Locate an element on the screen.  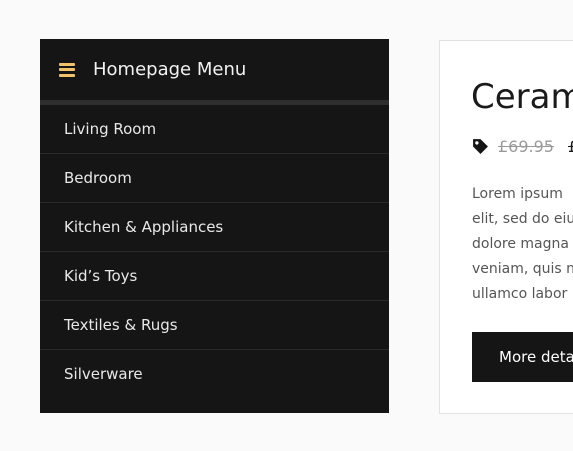
more-details-button: More deta is located at coordinates (522, 357).